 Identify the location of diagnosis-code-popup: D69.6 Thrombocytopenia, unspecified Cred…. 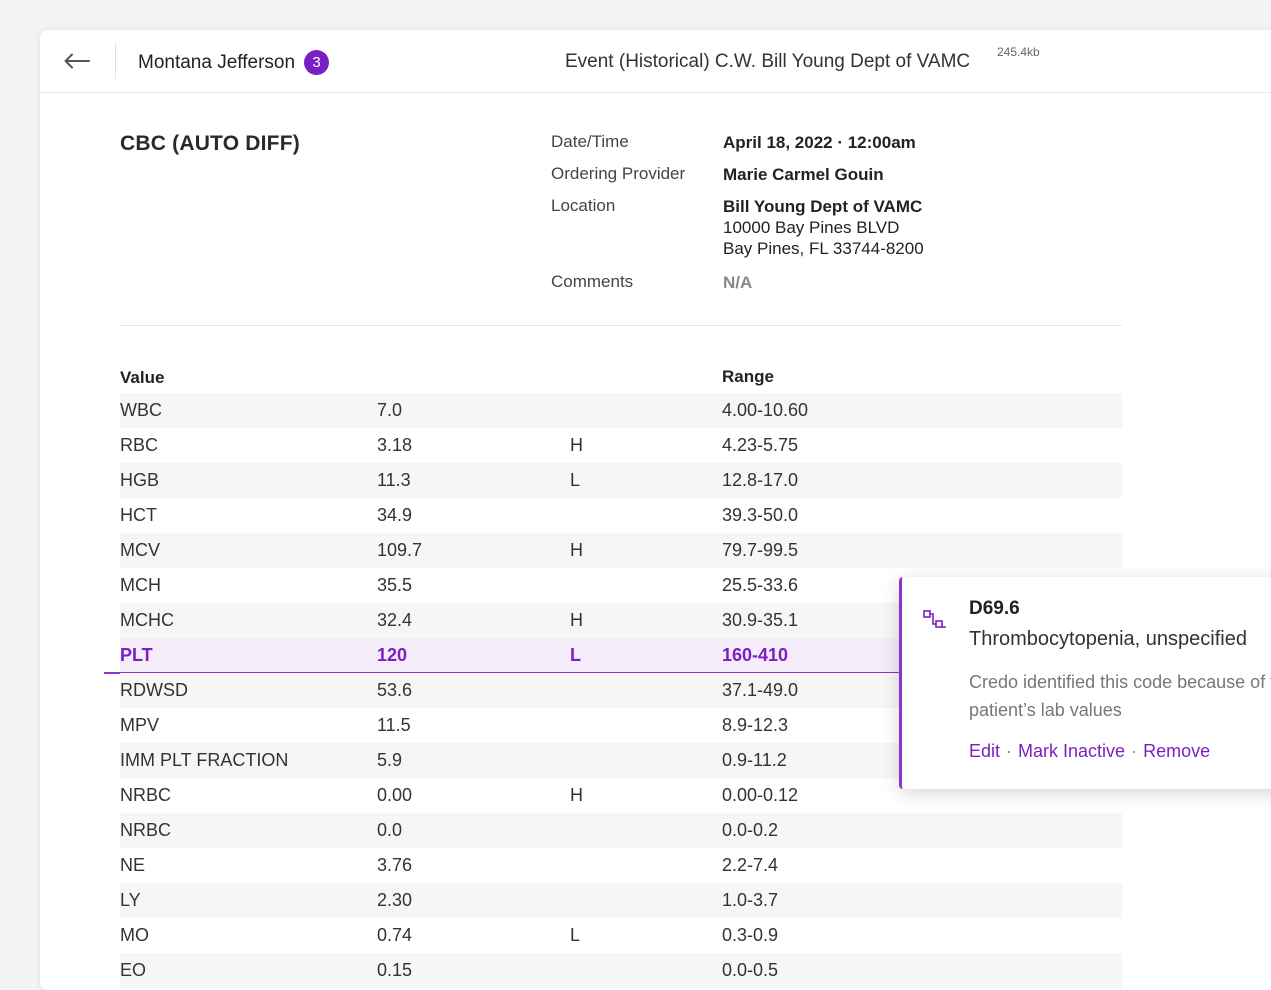
(1085, 683).